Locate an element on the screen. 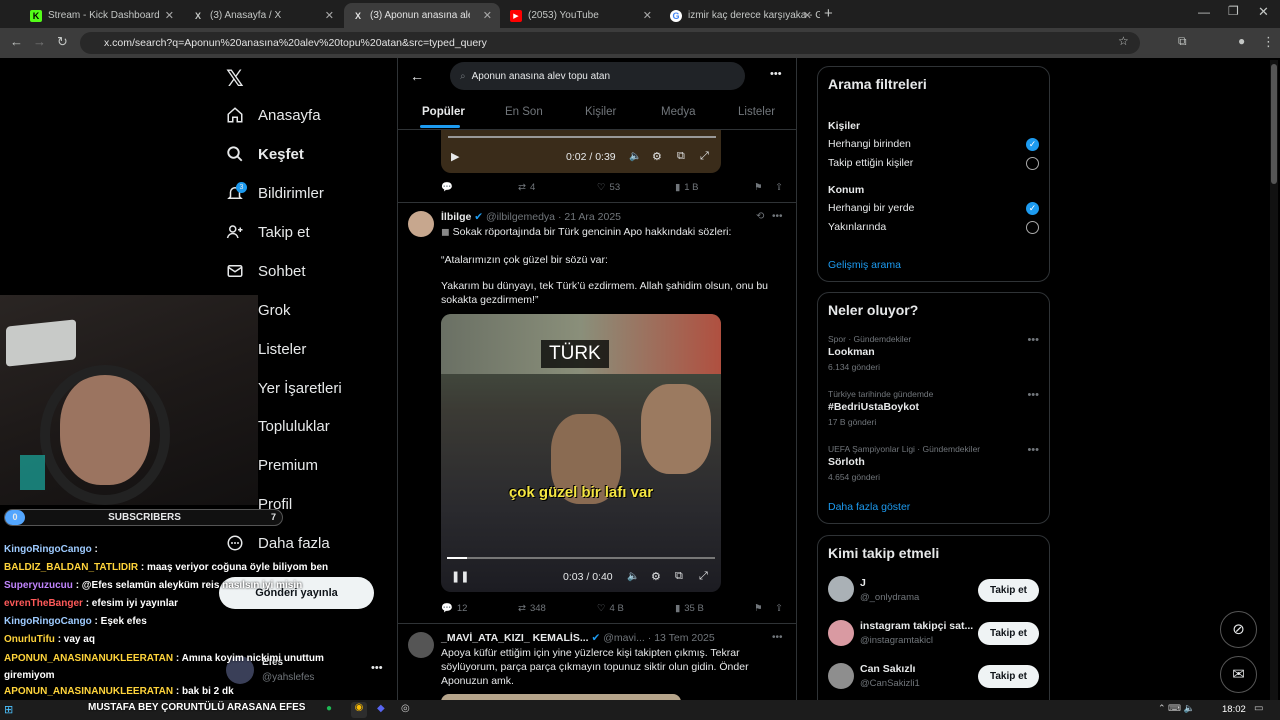 This screenshot has height=720, width=1280. reload-icon: ↻ is located at coordinates (62, 42).